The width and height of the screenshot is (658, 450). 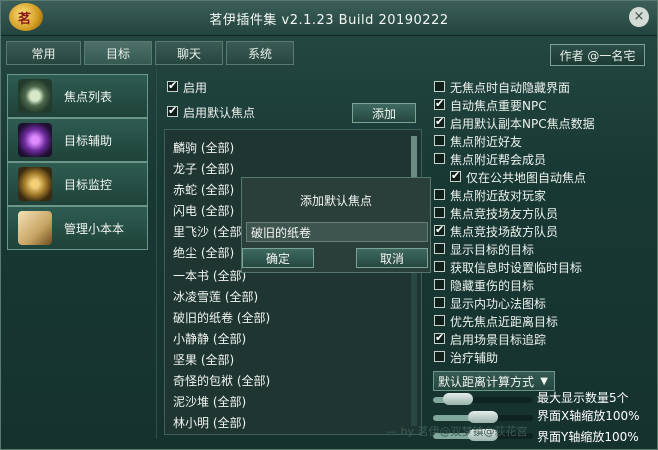 What do you see at coordinates (522, 124) in the screenshot?
I see `checkbox-label: 启用默认副本NPC焦点数据` at bounding box center [522, 124].